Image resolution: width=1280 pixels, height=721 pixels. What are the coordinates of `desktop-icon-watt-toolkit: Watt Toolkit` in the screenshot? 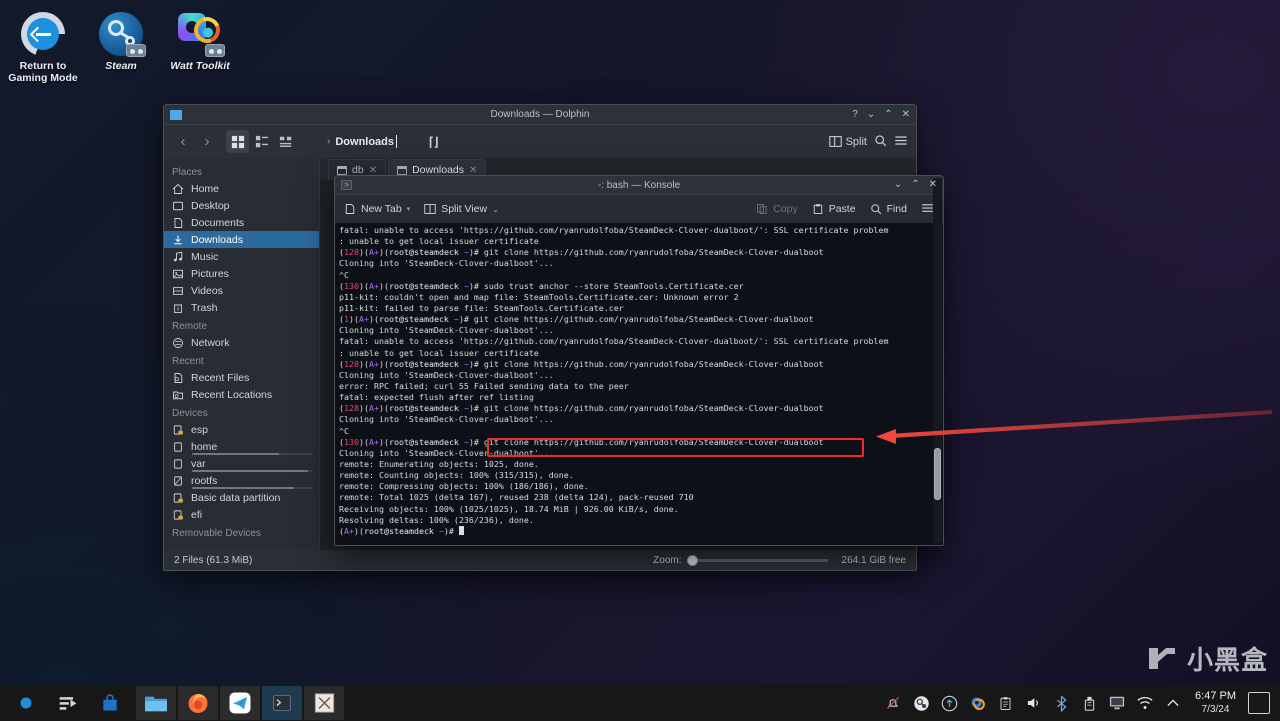 It's located at (200, 38).